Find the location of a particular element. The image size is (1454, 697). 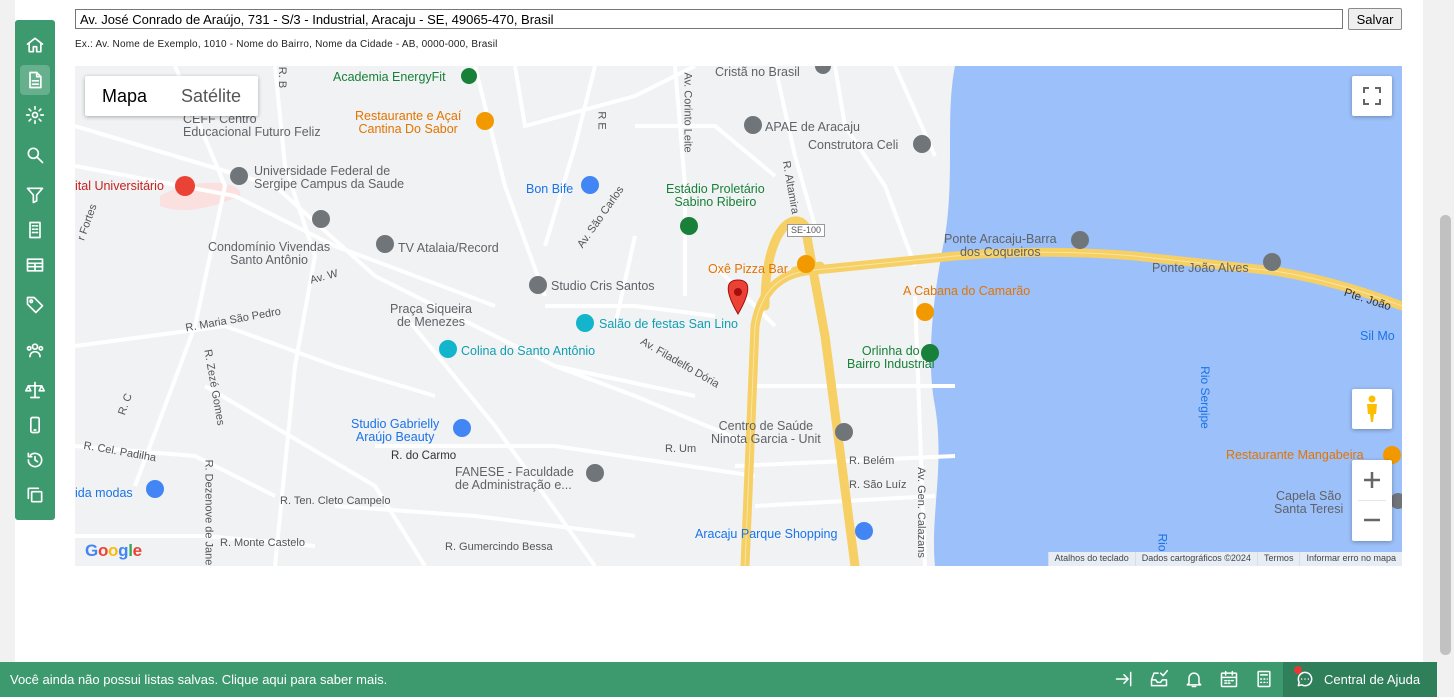

page-scrollbar is located at coordinates (1445, 331).